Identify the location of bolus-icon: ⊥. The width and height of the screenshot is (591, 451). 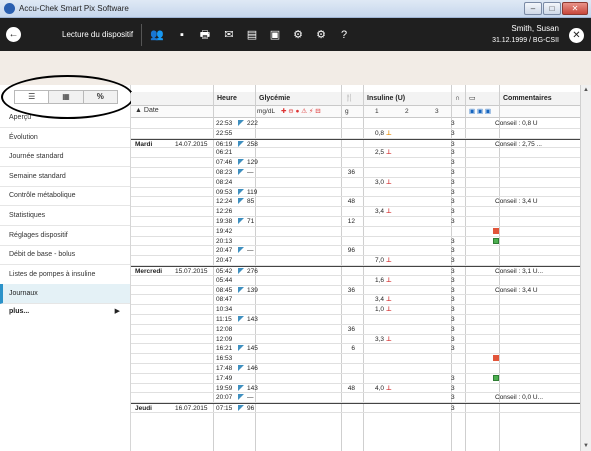
(388, 280).